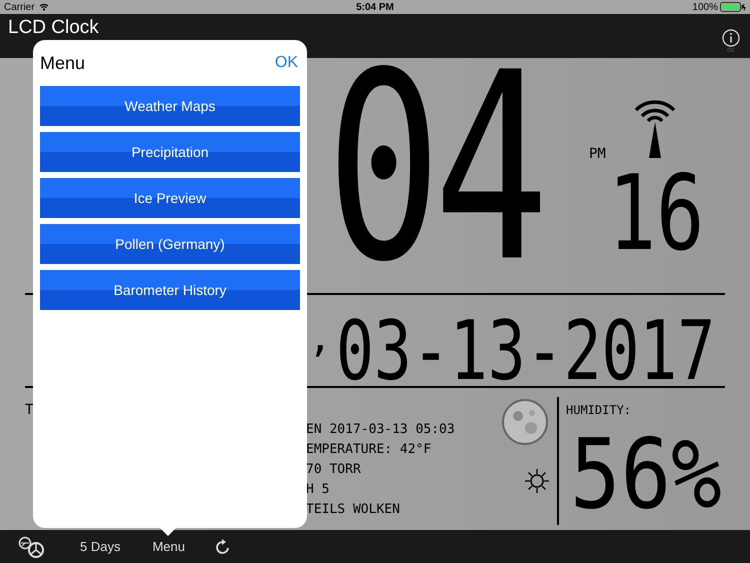  I want to click on ok-button: OK, so click(287, 63).